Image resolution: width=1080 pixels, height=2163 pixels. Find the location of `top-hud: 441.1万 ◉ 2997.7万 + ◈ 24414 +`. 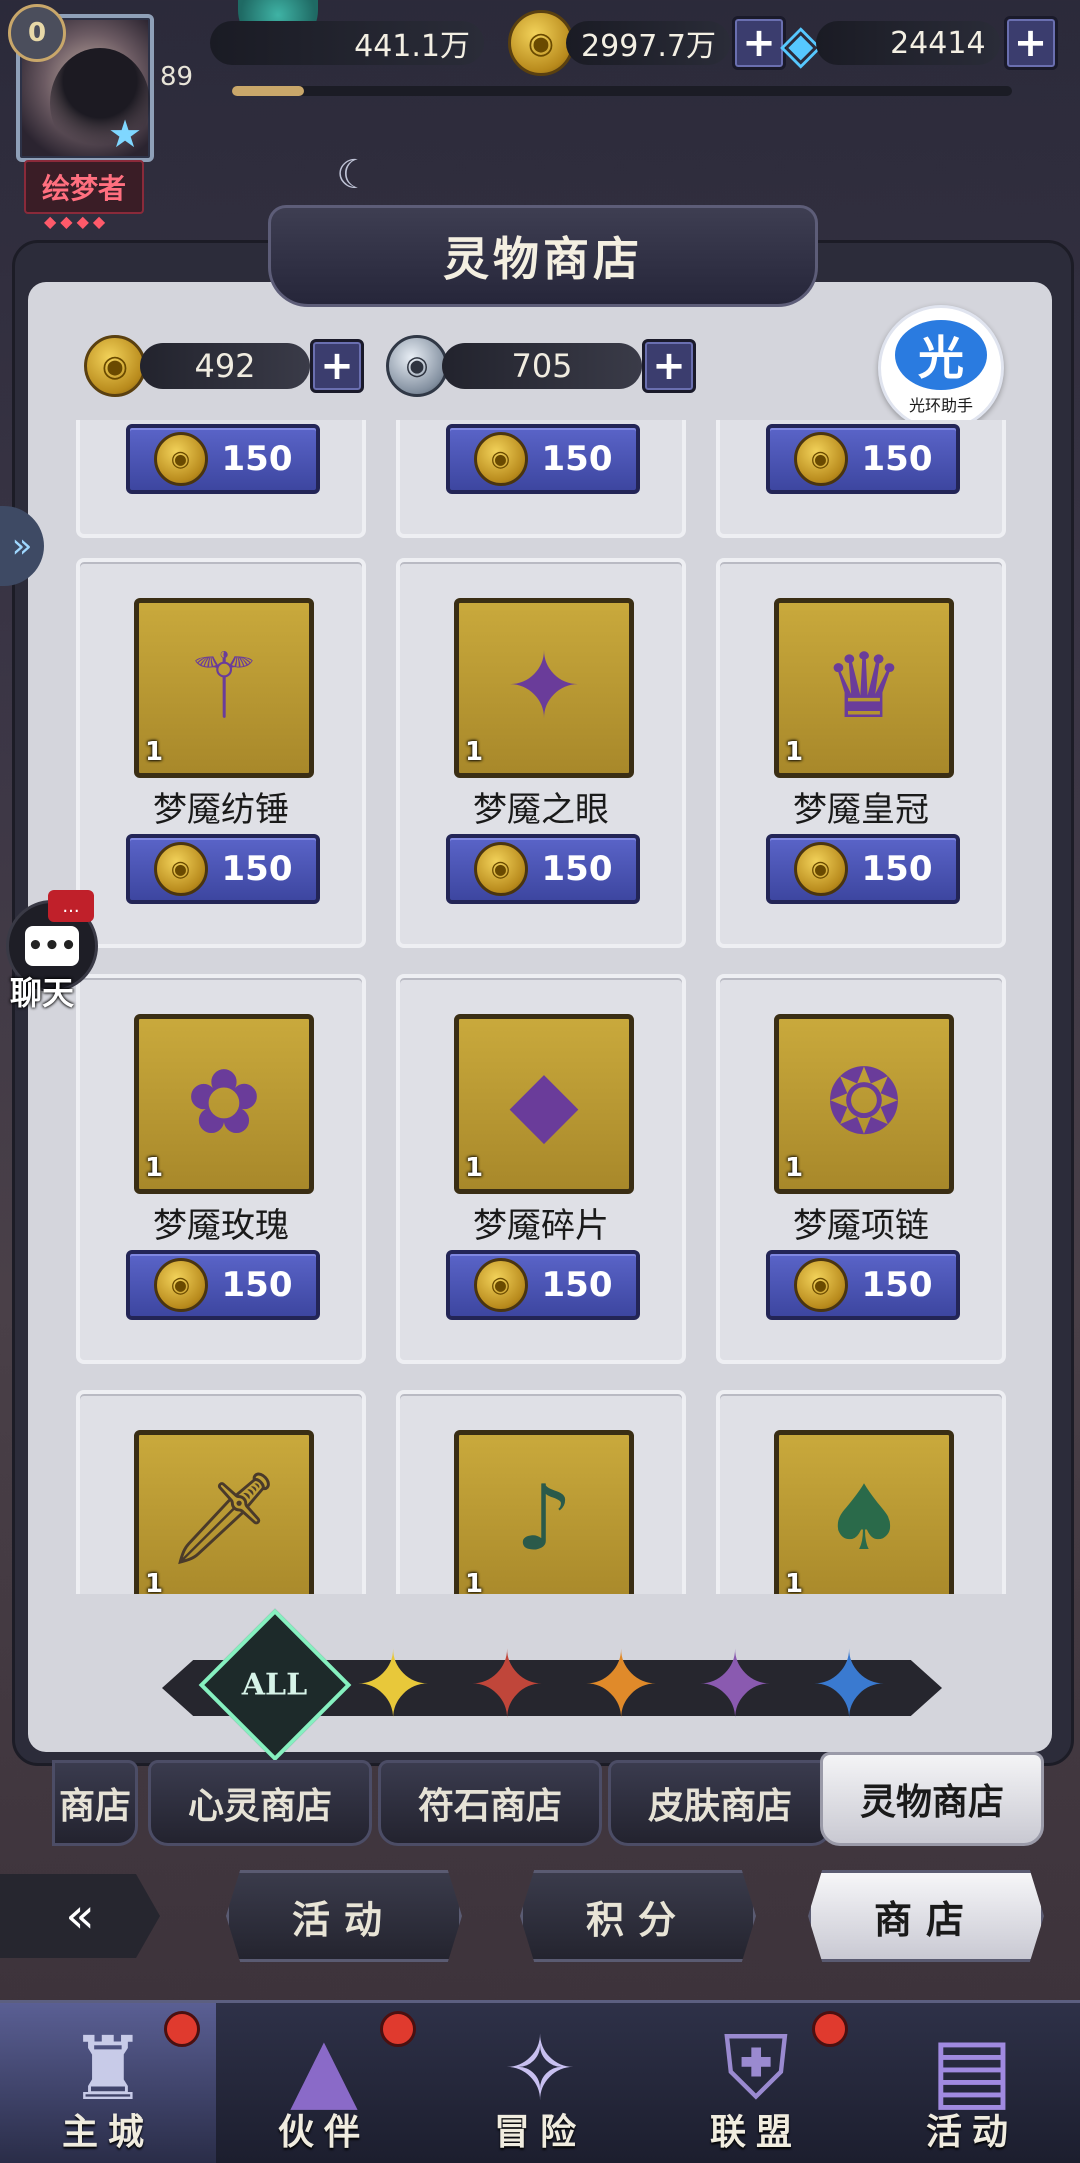

top-hud: 441.1万 ◉ 2997.7万 + ◈ 24414 + is located at coordinates (540, 55).